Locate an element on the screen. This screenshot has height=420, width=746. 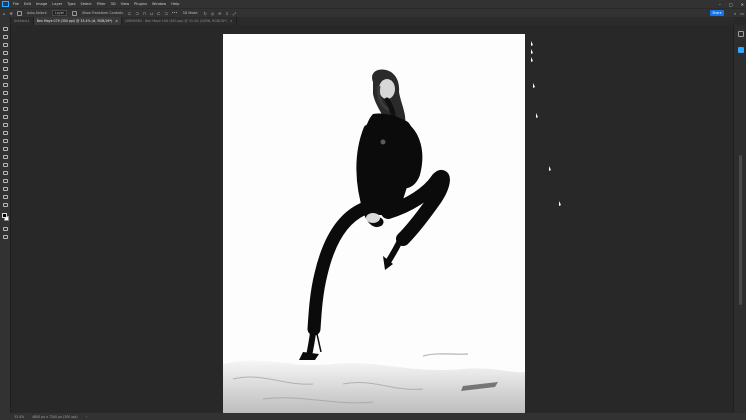
document-info: 4800 px x 7200 px (300 ppi) is located at coordinates (55, 416).